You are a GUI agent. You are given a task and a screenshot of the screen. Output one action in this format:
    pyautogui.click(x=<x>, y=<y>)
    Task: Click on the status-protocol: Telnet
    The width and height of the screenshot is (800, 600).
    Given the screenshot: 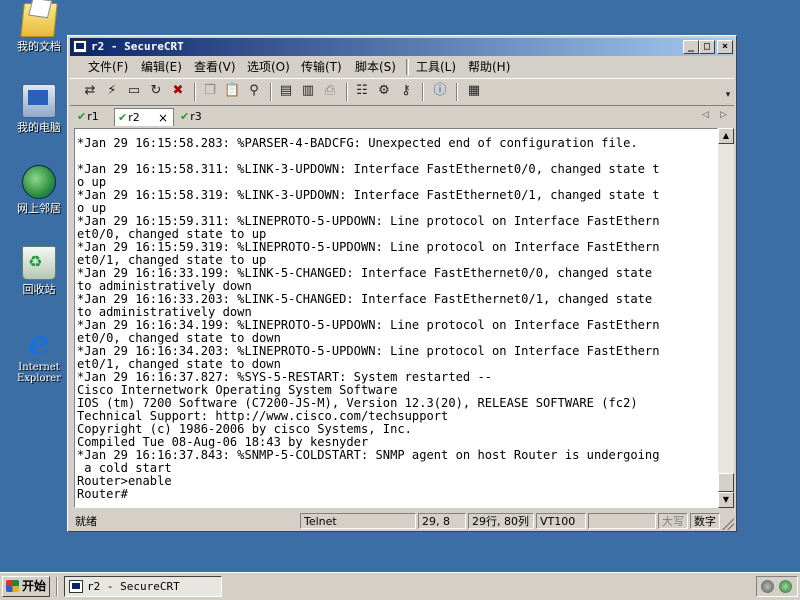 What is the action you would take?
    pyautogui.click(x=358, y=521)
    